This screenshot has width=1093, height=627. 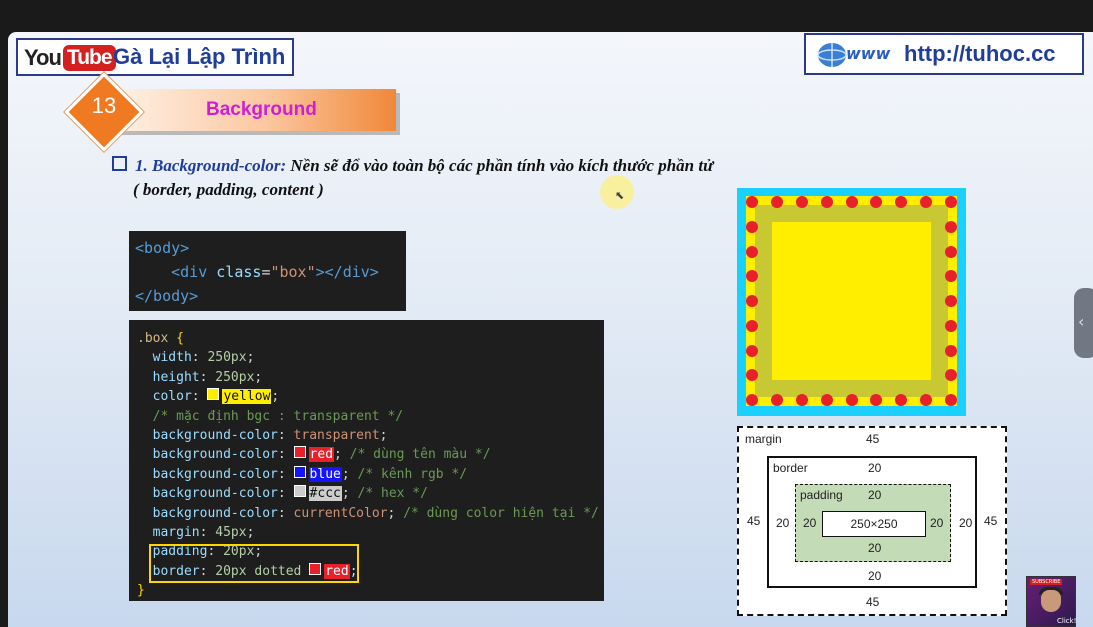 I want to click on padding-left-value: 20, so click(x=810, y=523).